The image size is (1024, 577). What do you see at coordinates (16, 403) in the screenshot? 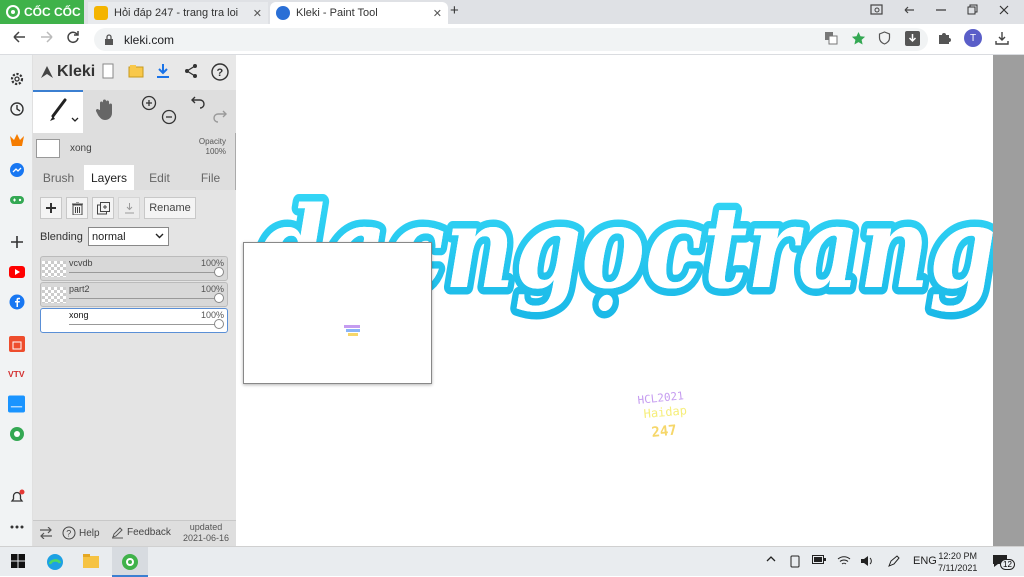
I see `tiki-discount-icon` at bounding box center [16, 403].